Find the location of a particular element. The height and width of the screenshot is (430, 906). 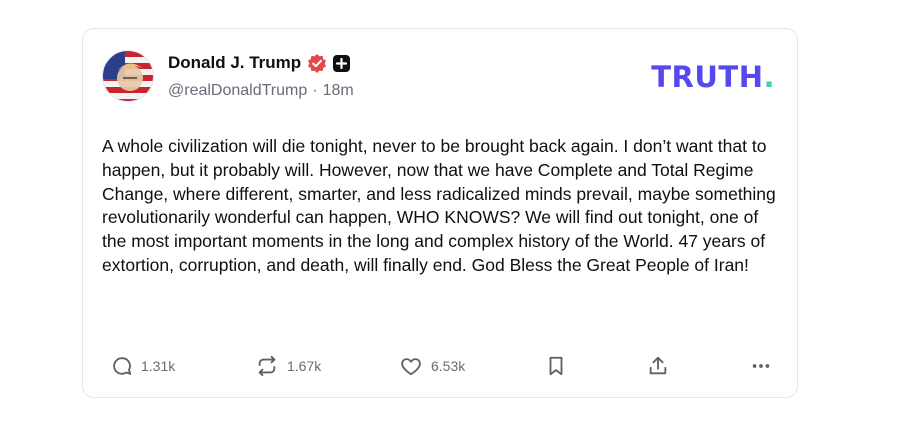

plus-badge-icon is located at coordinates (342, 63).